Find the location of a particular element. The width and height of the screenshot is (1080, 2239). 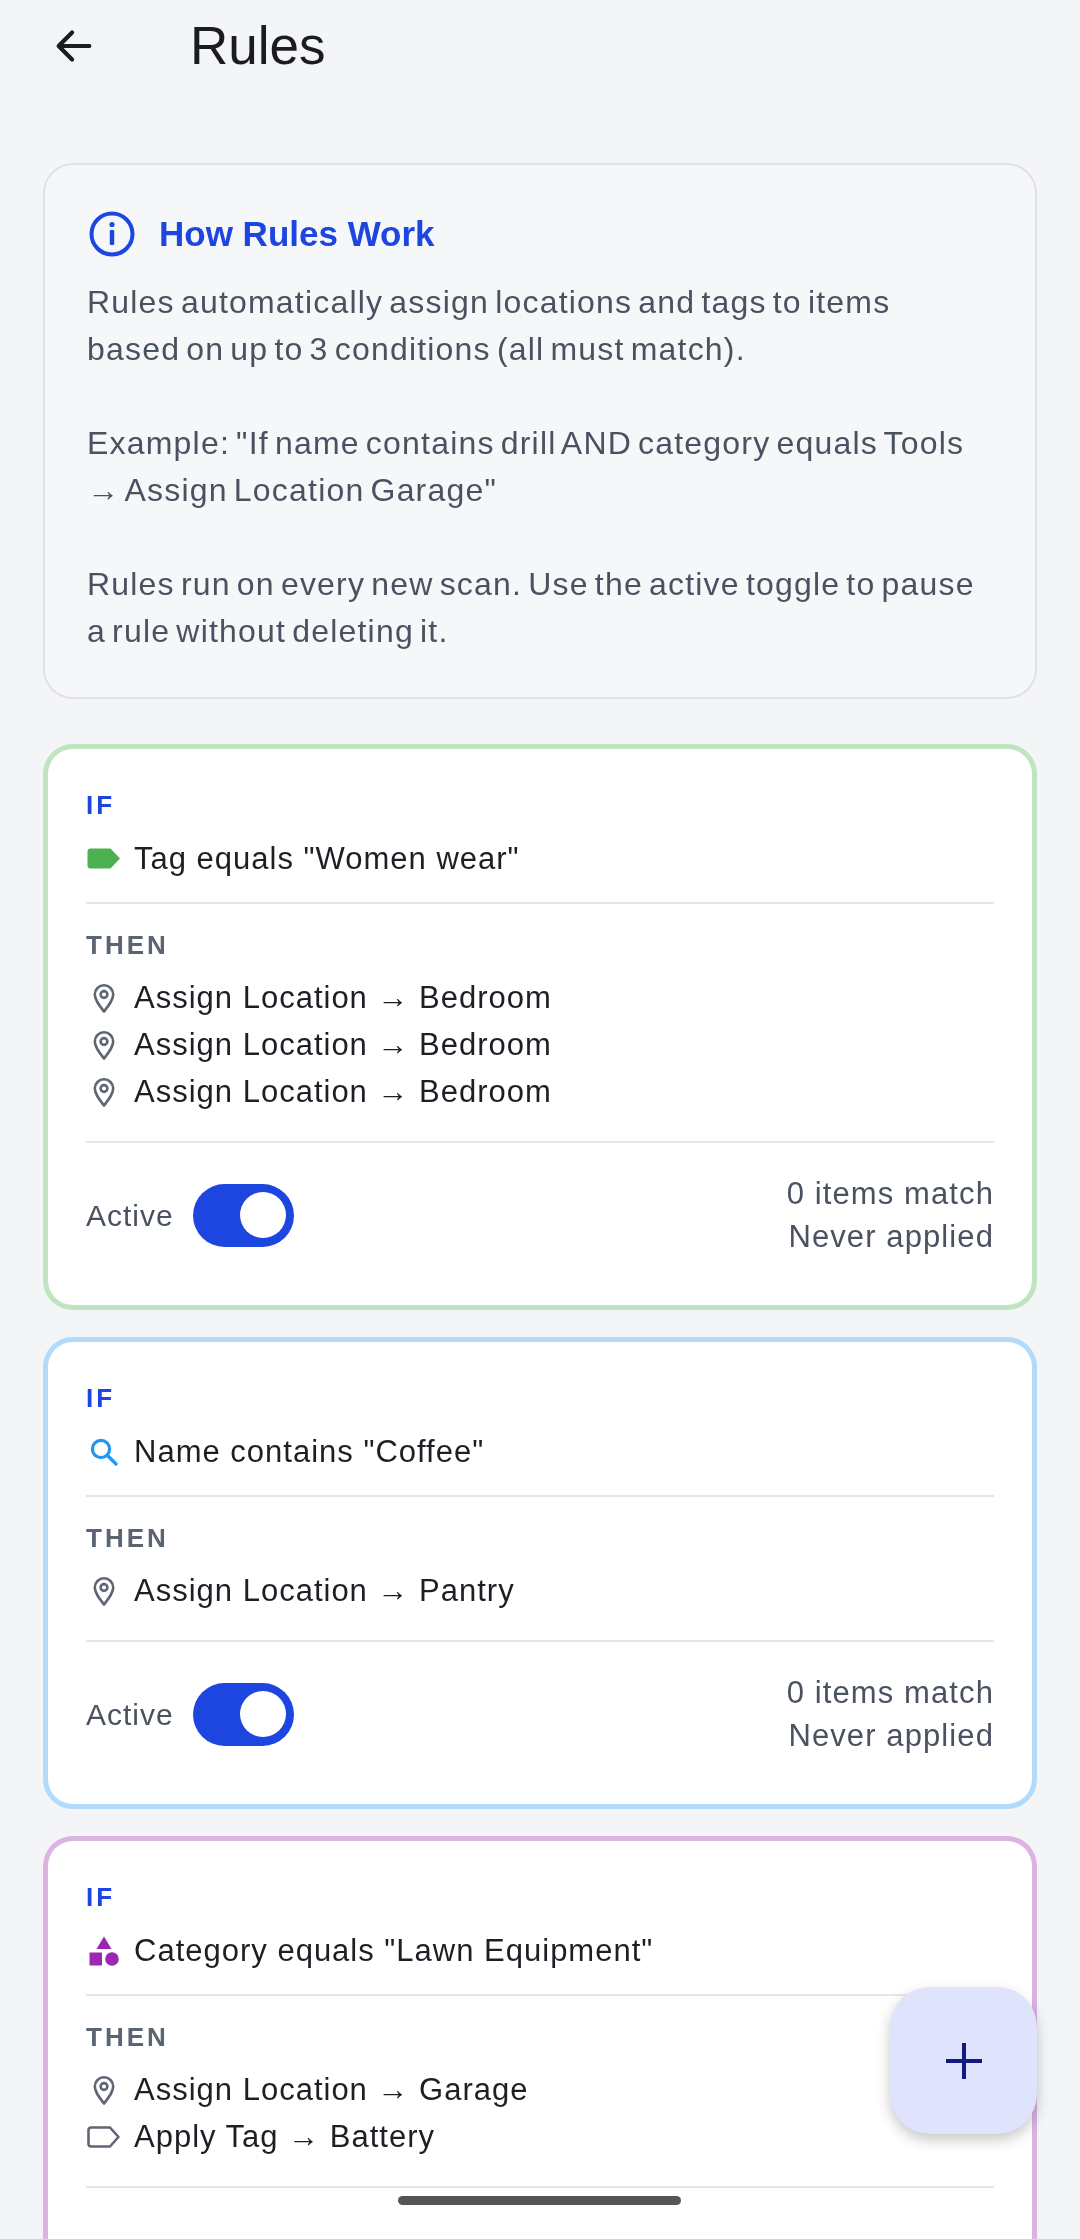

action-text: Assign Location → Garage is located at coordinates (331, 2090).